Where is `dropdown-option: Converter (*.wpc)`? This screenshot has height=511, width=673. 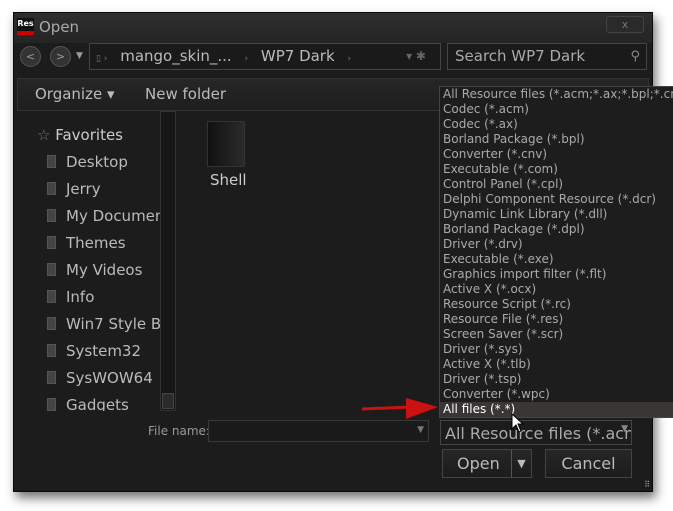 dropdown-option: Converter (*.wpc) is located at coordinates (556, 394).